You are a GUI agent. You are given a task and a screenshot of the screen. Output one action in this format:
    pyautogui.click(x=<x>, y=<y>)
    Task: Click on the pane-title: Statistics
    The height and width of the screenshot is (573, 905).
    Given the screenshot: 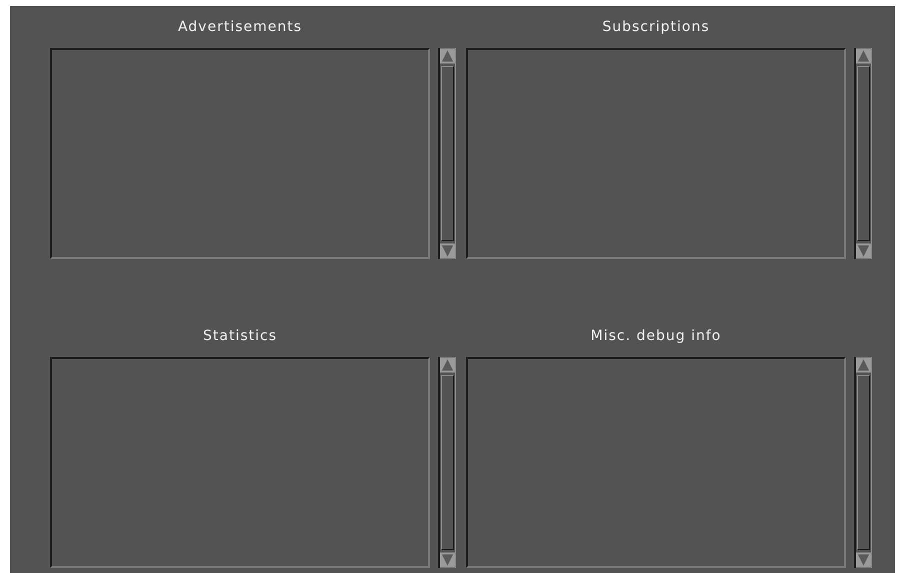 What is the action you would take?
    pyautogui.click(x=240, y=336)
    